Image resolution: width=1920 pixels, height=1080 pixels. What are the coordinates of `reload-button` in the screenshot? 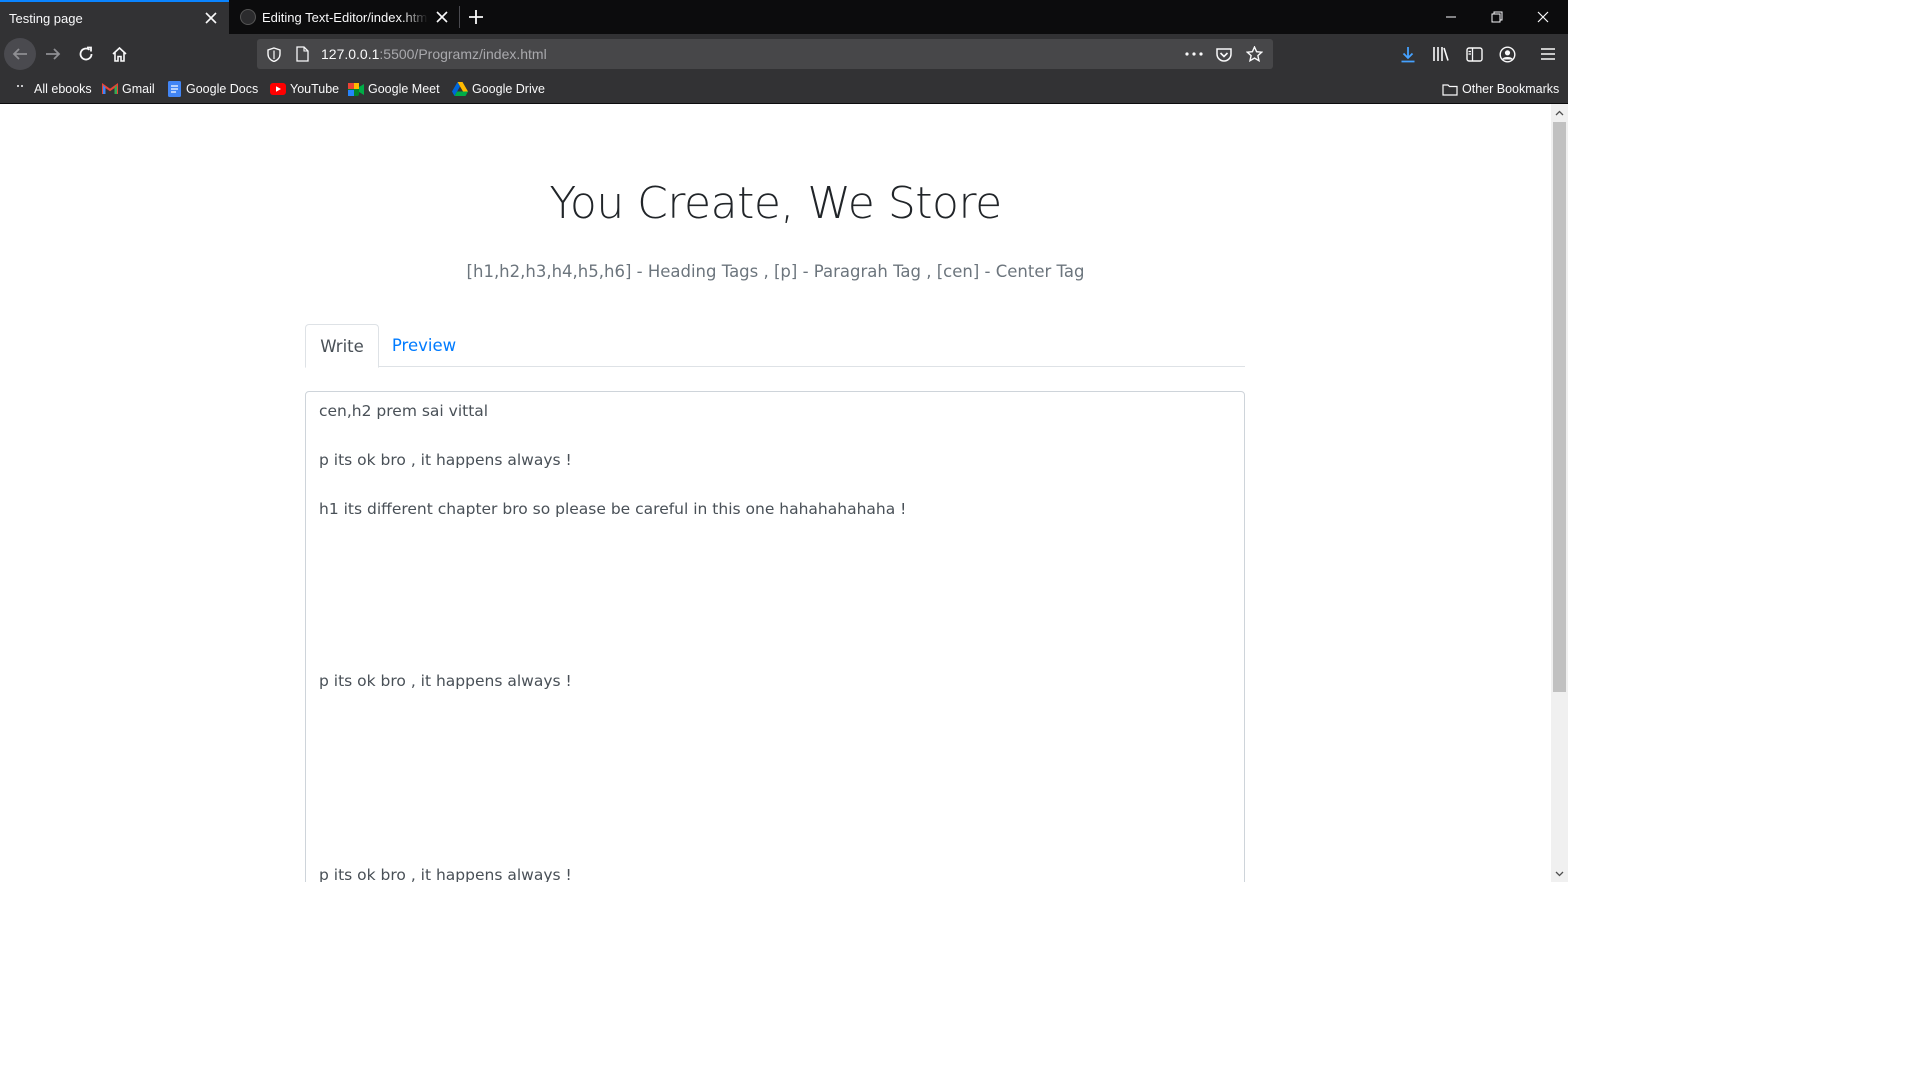 It's located at (86, 54).